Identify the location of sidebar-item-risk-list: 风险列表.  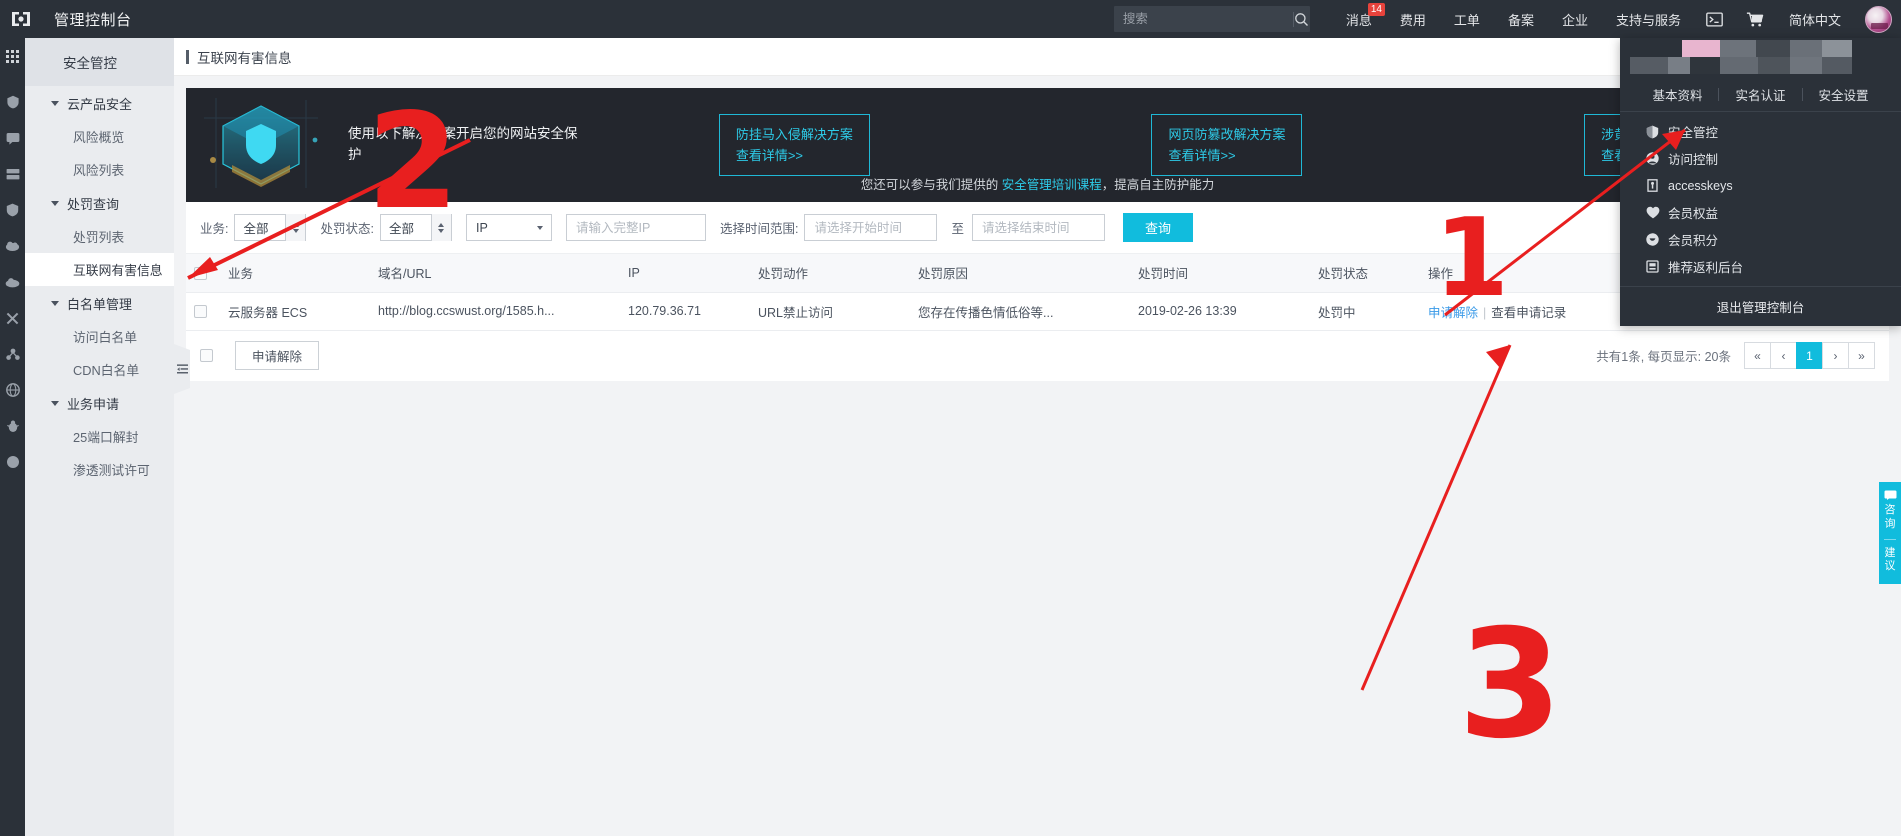
(99, 169).